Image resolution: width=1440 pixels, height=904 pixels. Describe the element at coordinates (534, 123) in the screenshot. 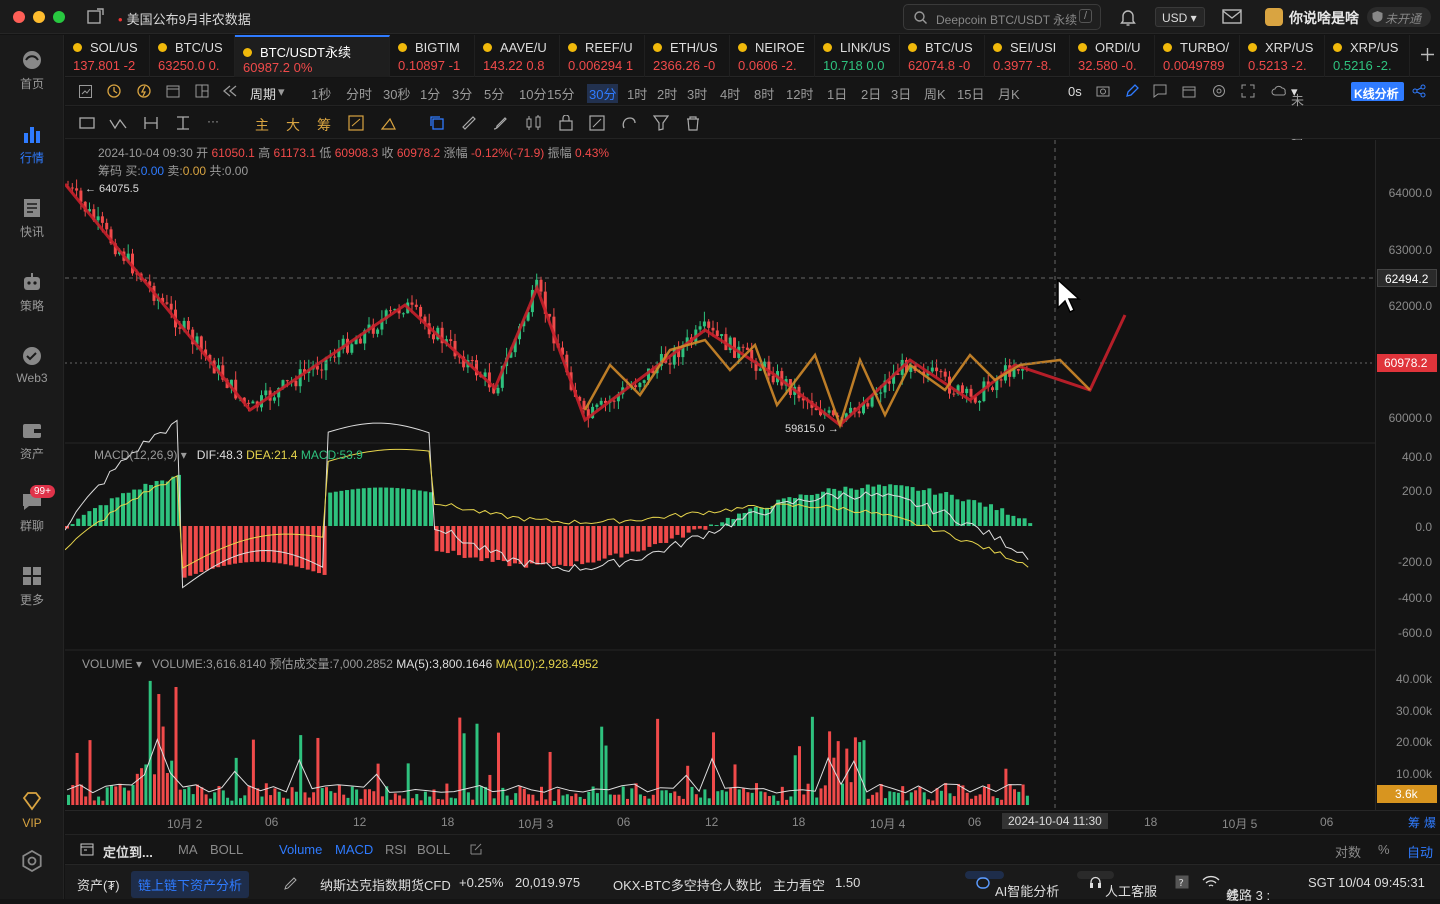

I see `candles-icon` at that location.